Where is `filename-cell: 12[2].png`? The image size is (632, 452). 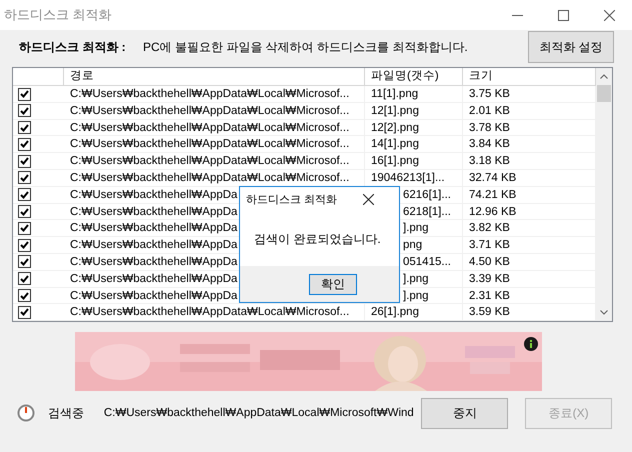 filename-cell: 12[2].png is located at coordinates (414, 128).